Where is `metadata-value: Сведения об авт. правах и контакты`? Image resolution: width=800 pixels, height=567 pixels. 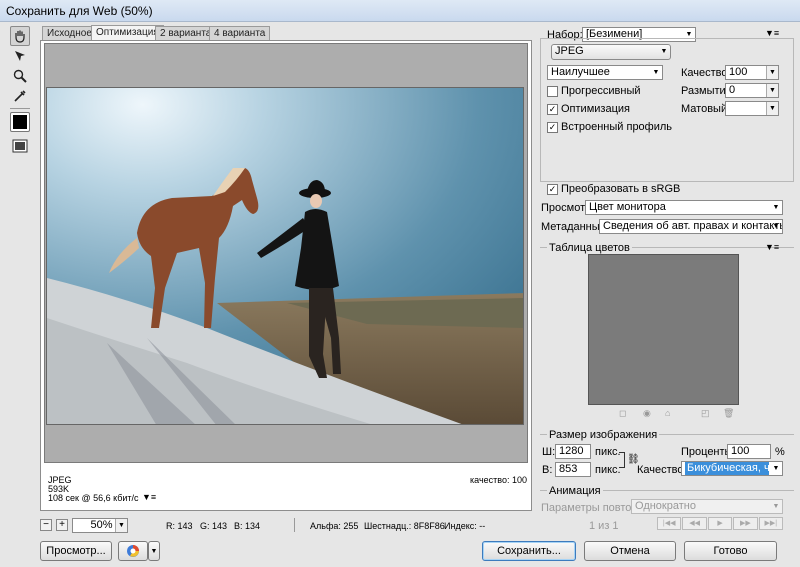
metadata-value: Сведения об авт. правах и контакты is located at coordinates (693, 226).